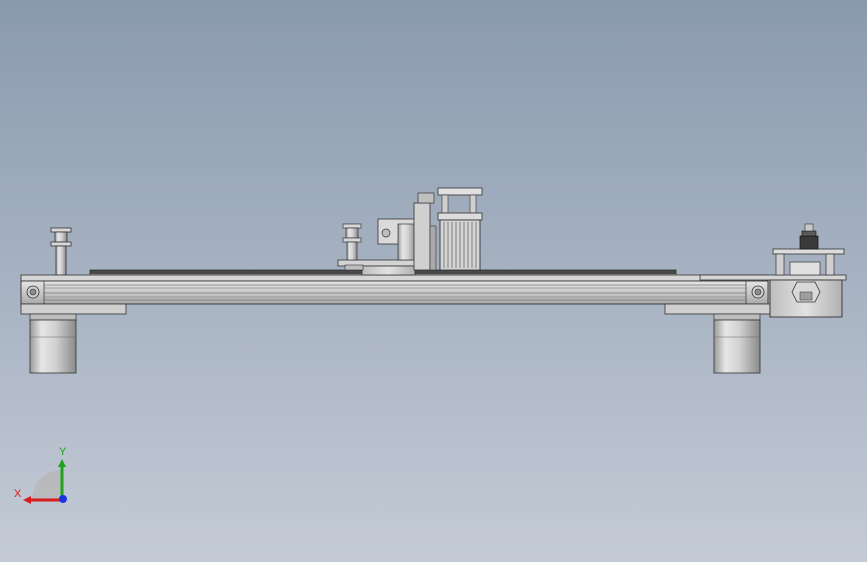 This screenshot has height=562, width=867. What do you see at coordinates (407, 231) in the screenshot?
I see `carriage-upright-bracket` at bounding box center [407, 231].